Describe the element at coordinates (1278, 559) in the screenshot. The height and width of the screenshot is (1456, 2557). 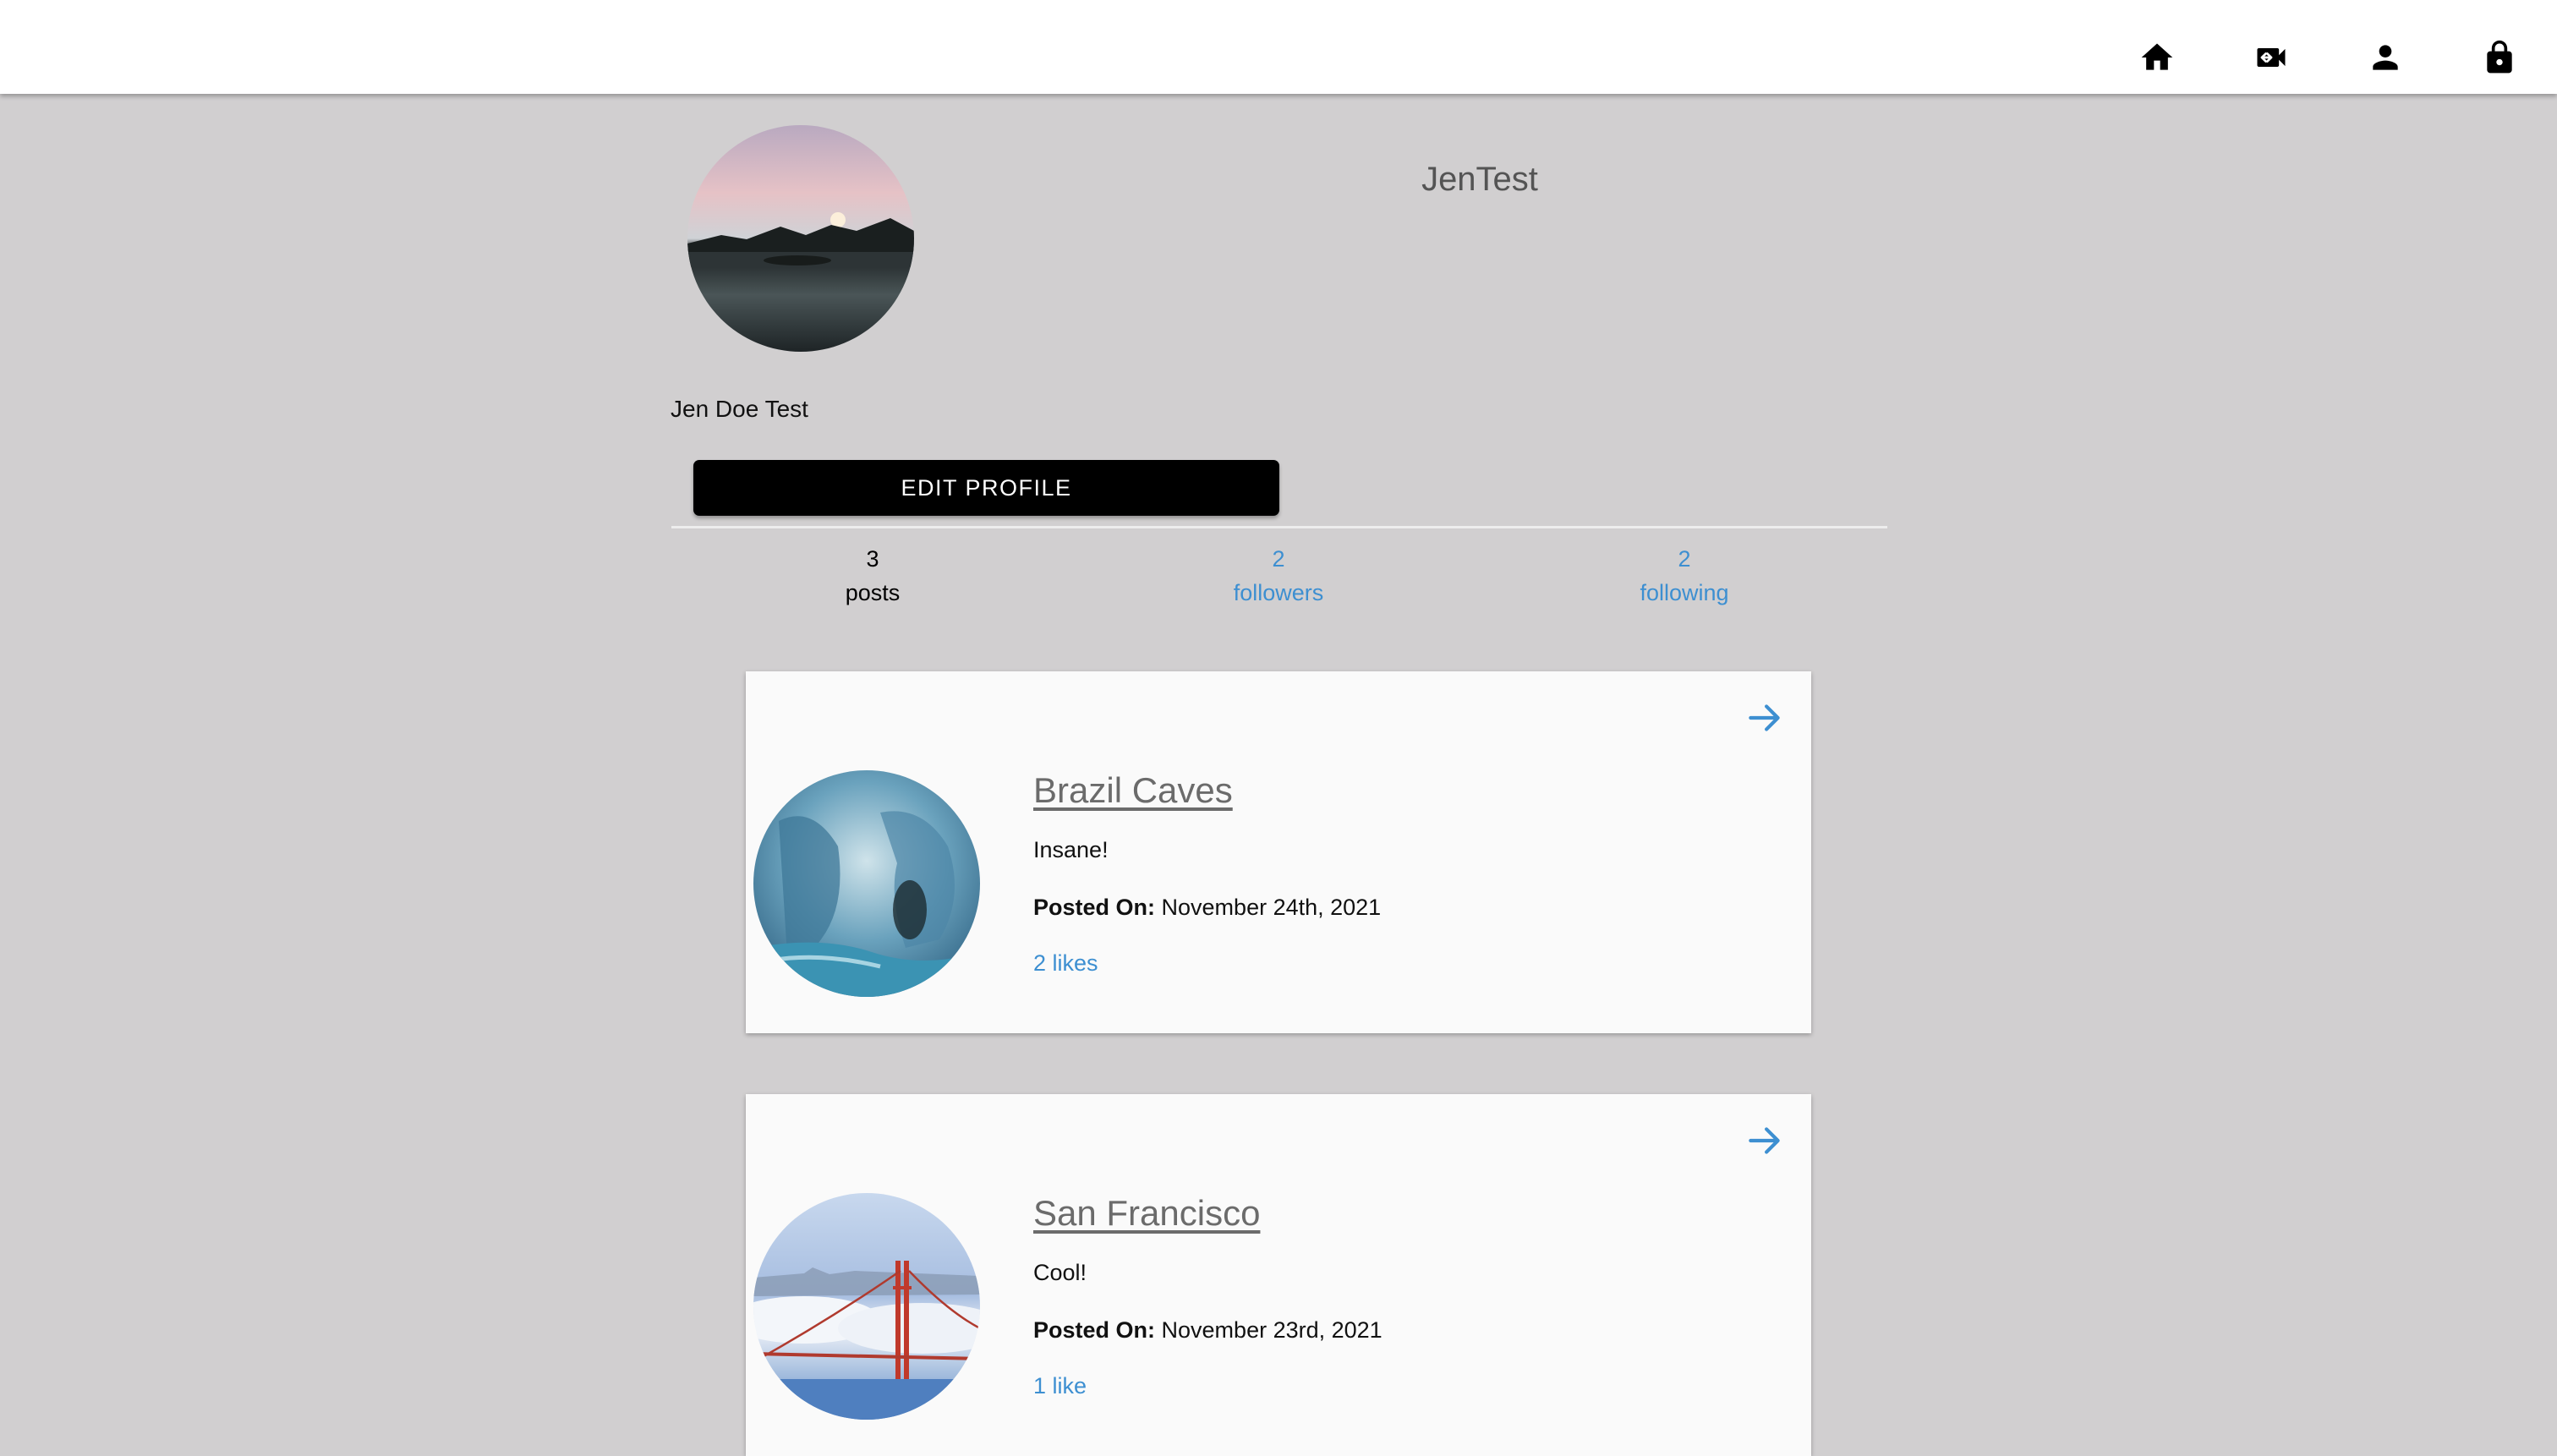
I see `stat-followers-count: 2` at that location.